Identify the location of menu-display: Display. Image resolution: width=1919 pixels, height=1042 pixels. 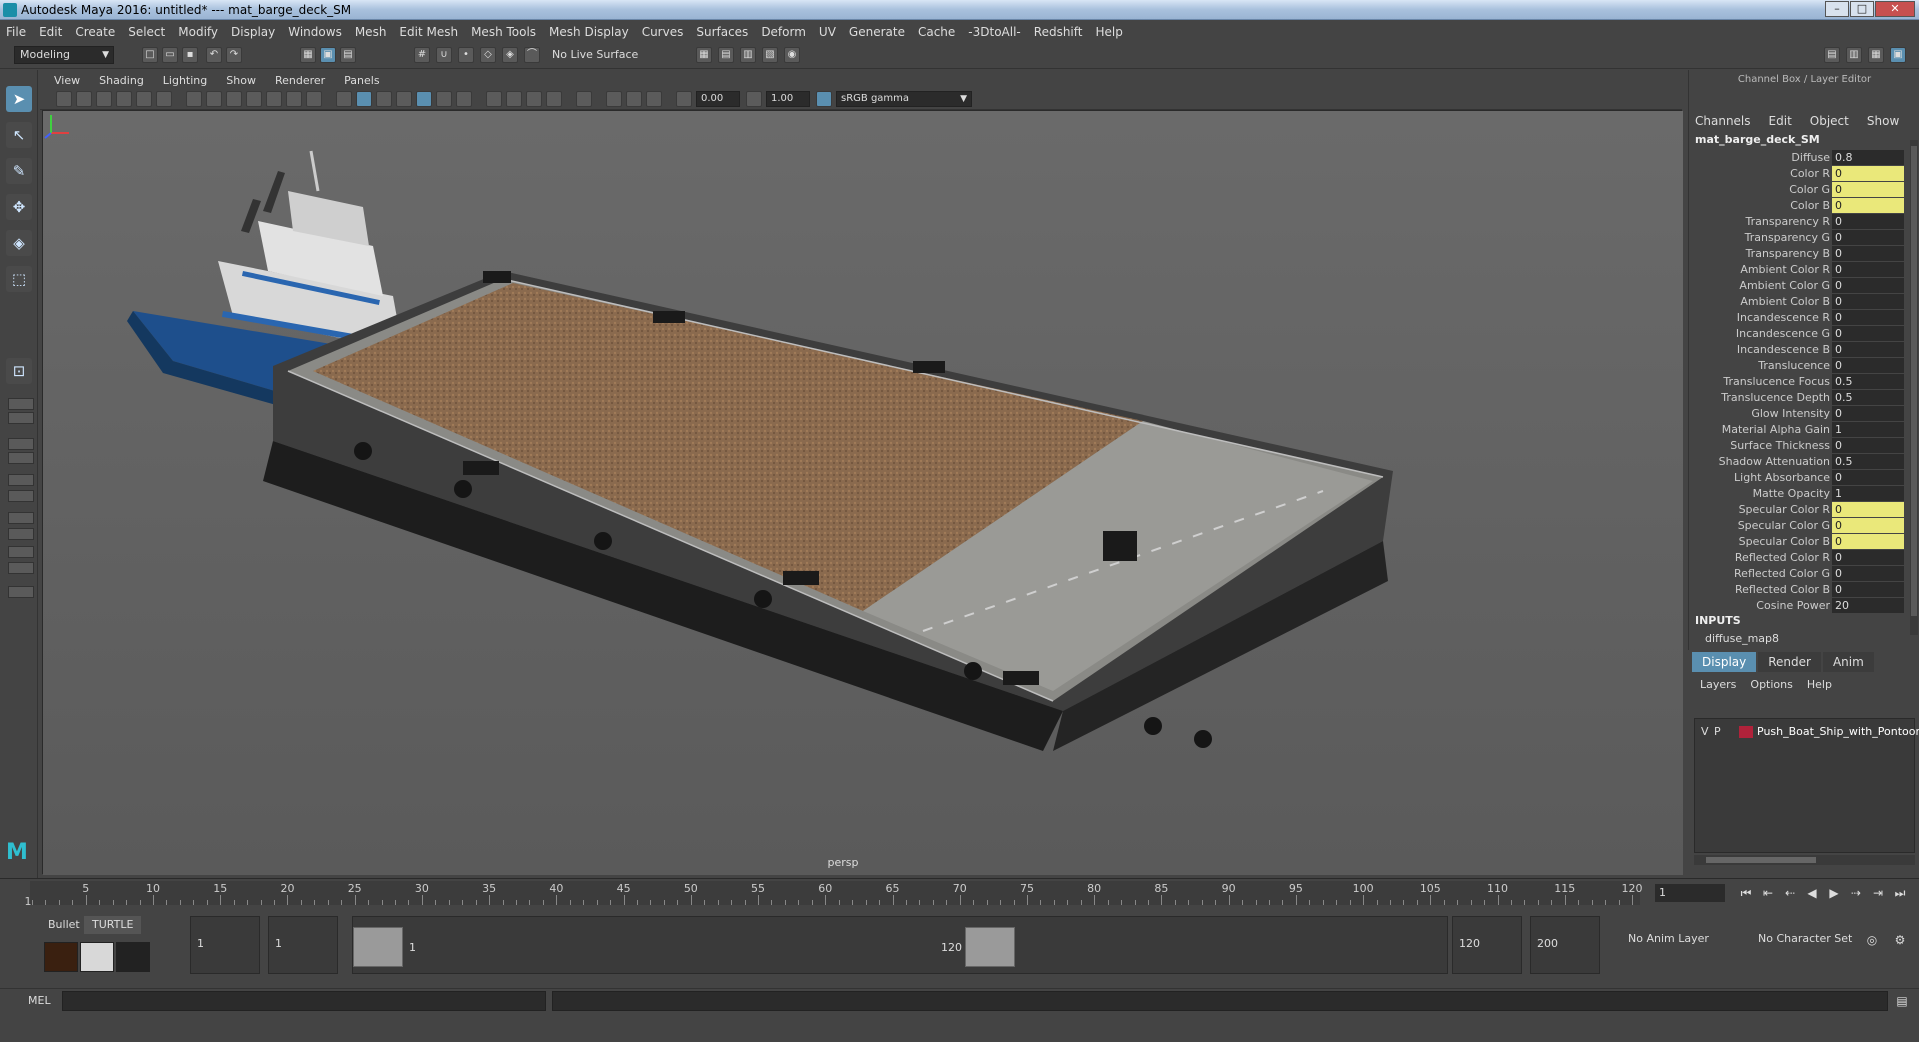
(253, 32).